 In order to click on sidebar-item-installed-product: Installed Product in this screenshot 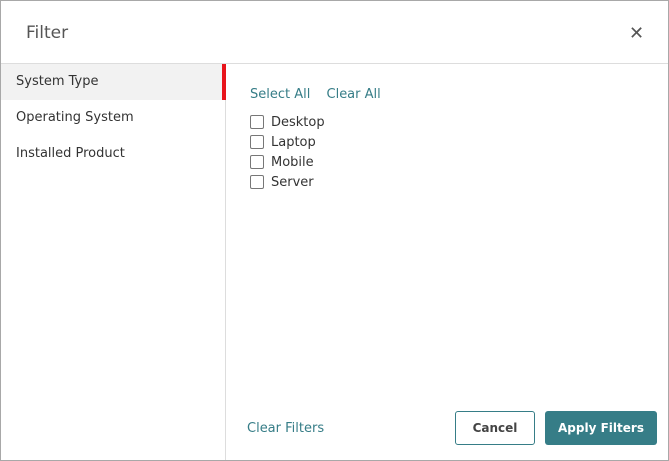, I will do `click(113, 154)`.